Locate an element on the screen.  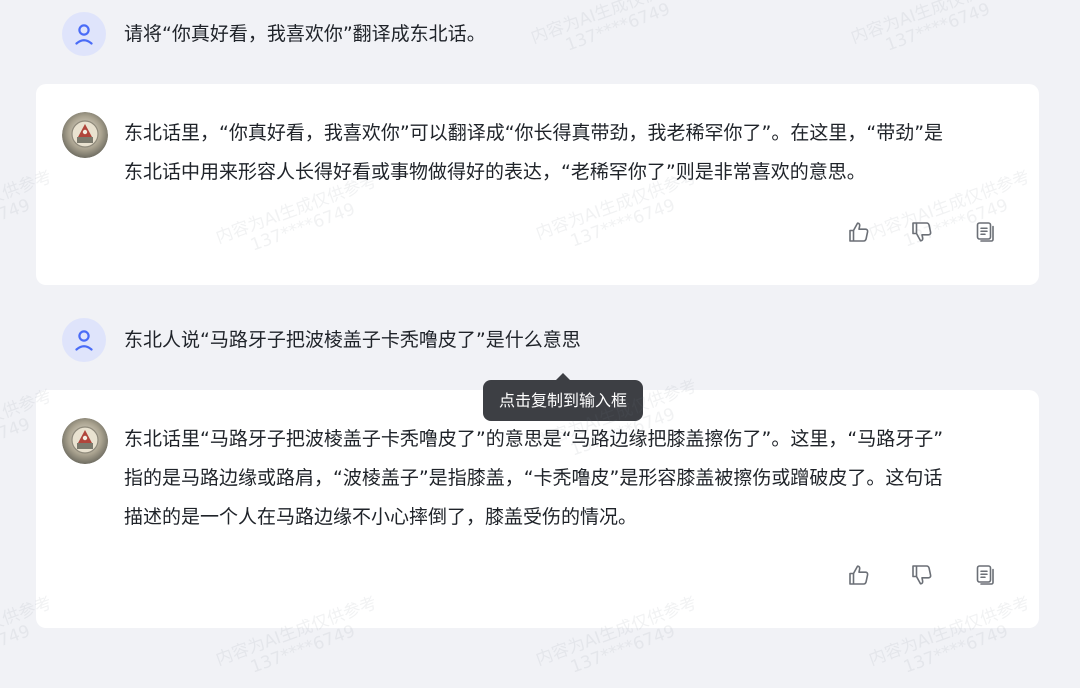
user-message-2: 东北人说“马路牙子把波棱盖子卡秃噜皮了”是什么意思 is located at coordinates (321, 340).